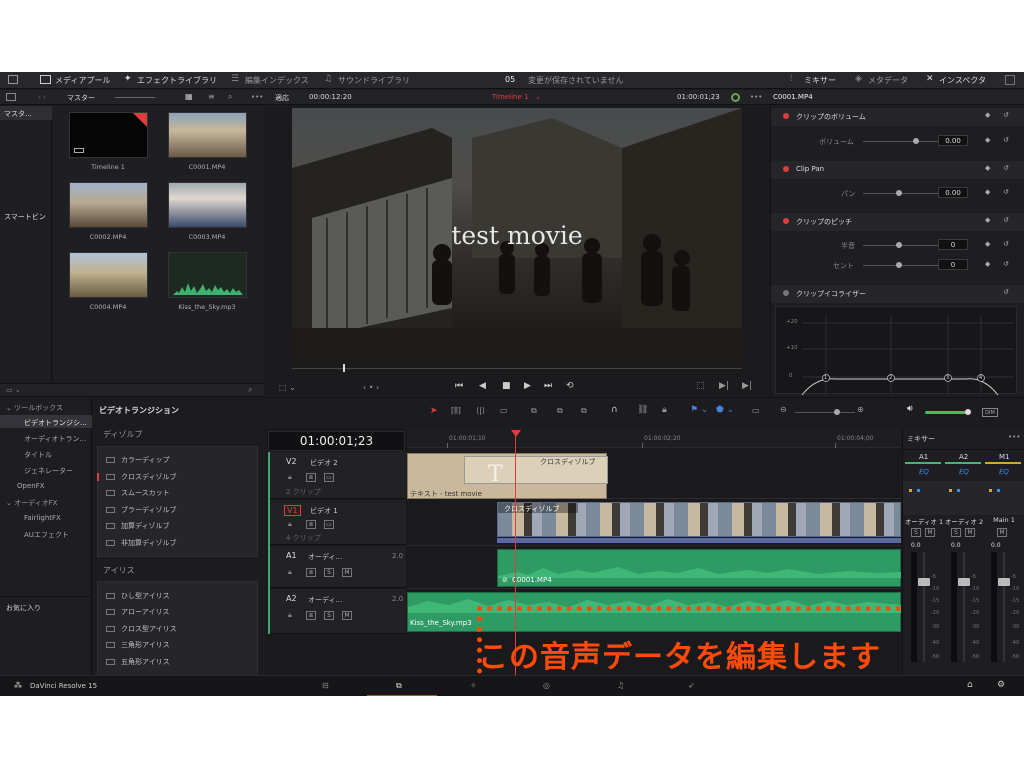 The height and width of the screenshot is (768, 1024). What do you see at coordinates (456, 411) in the screenshot?
I see `trim-tool-icon: [⫼]` at bounding box center [456, 411].